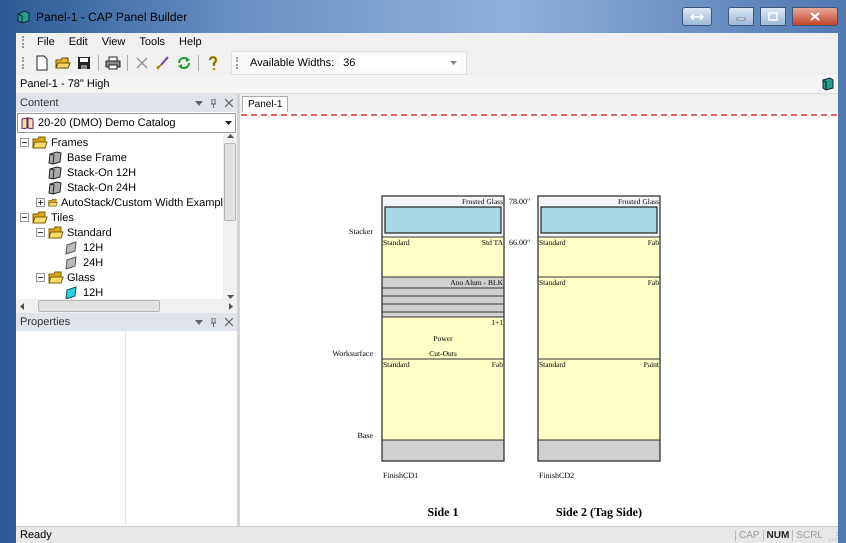 Image resolution: width=846 pixels, height=543 pixels. I want to click on tree-item: Stack-On 24H, so click(119, 187).